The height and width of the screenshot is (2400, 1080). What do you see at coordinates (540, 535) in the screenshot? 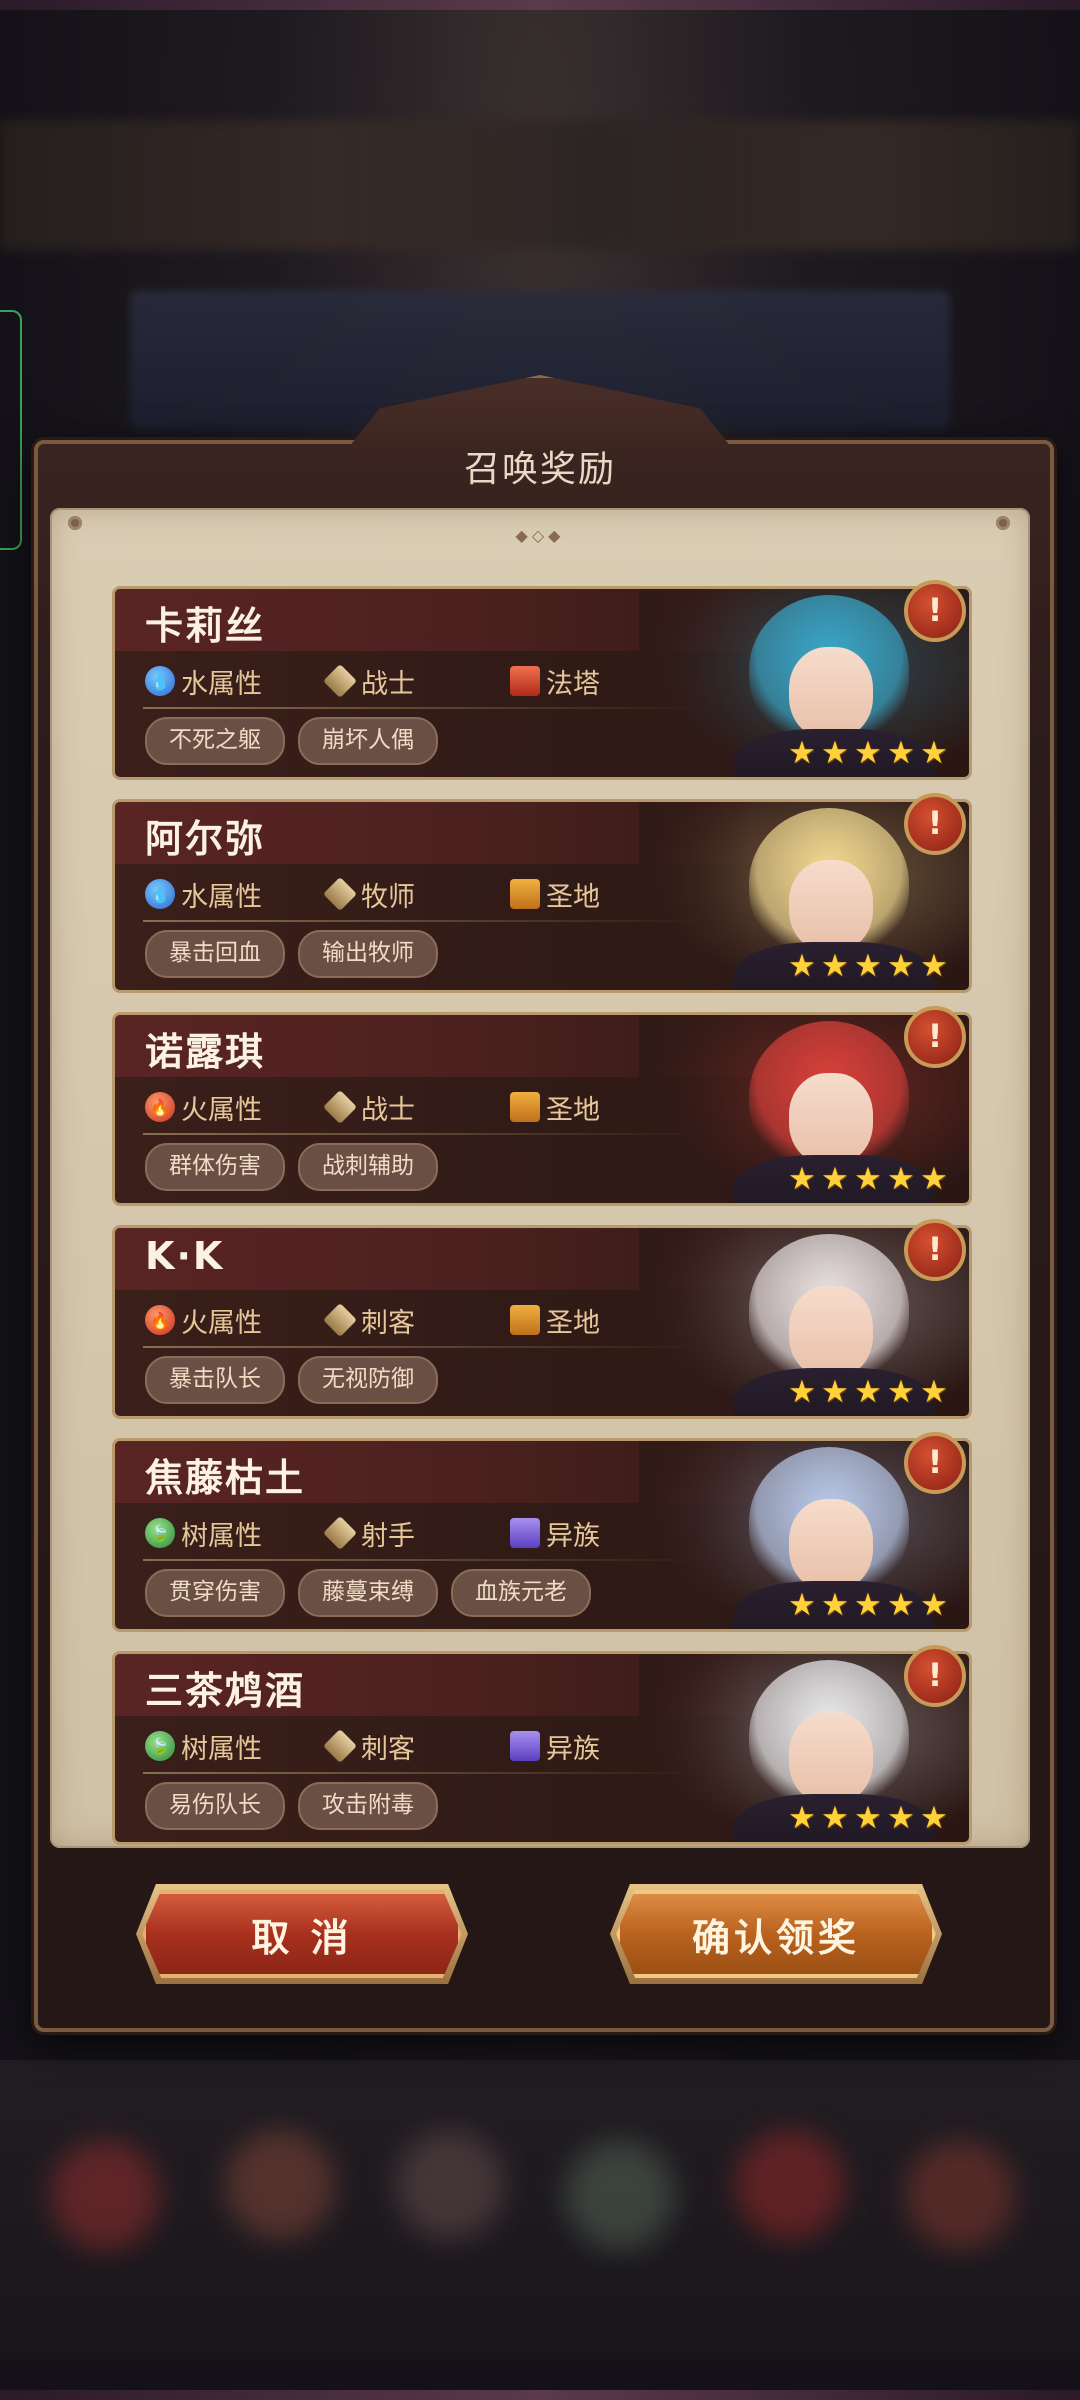
I see `panel-ornament: ◆◇◆` at bounding box center [540, 535].